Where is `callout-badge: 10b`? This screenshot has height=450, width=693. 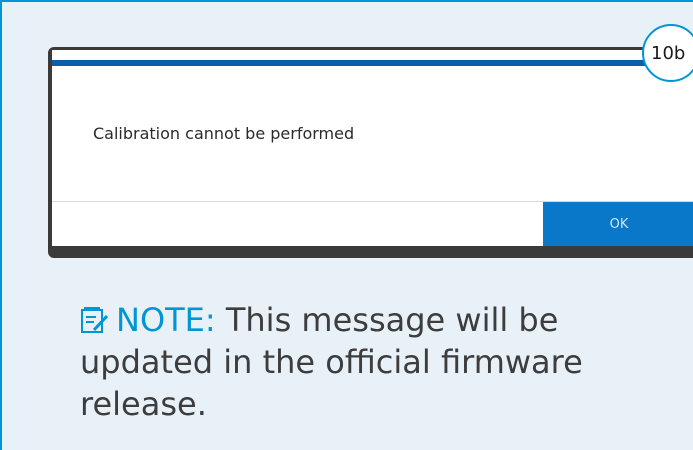 callout-badge: 10b is located at coordinates (667, 53).